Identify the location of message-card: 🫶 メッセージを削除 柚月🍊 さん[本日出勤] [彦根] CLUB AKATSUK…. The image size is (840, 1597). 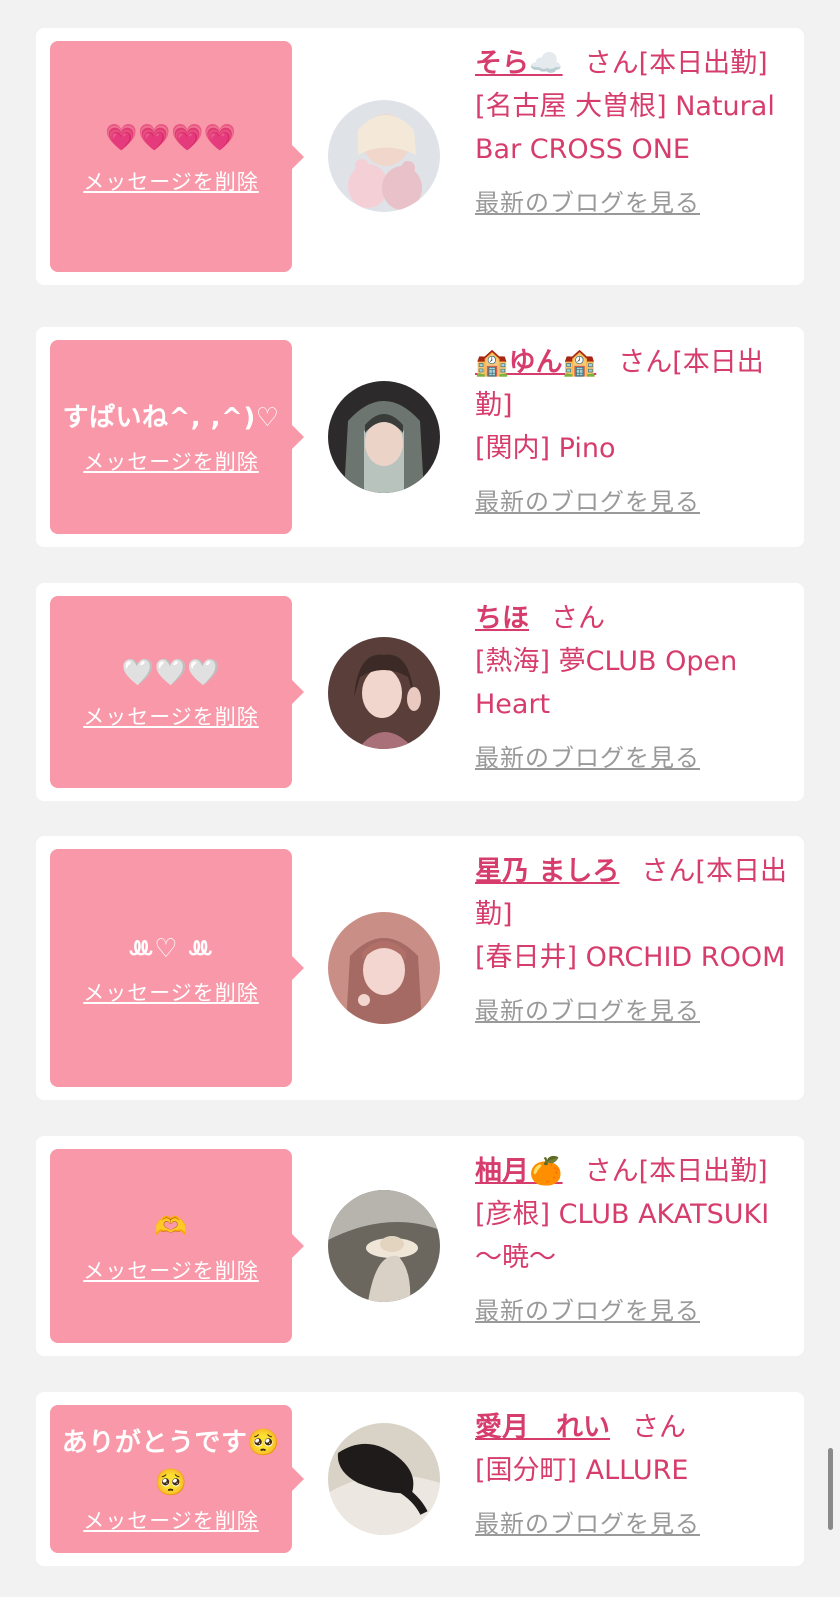
(420, 1246).